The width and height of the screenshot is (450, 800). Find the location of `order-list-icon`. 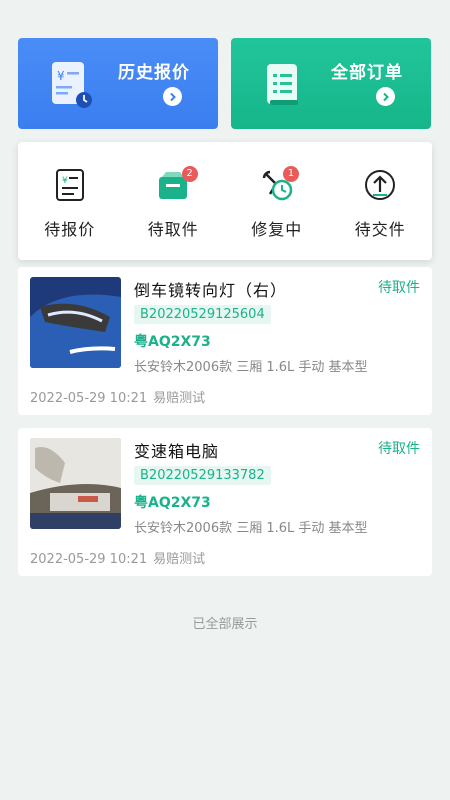

order-list-icon is located at coordinates (282, 84).